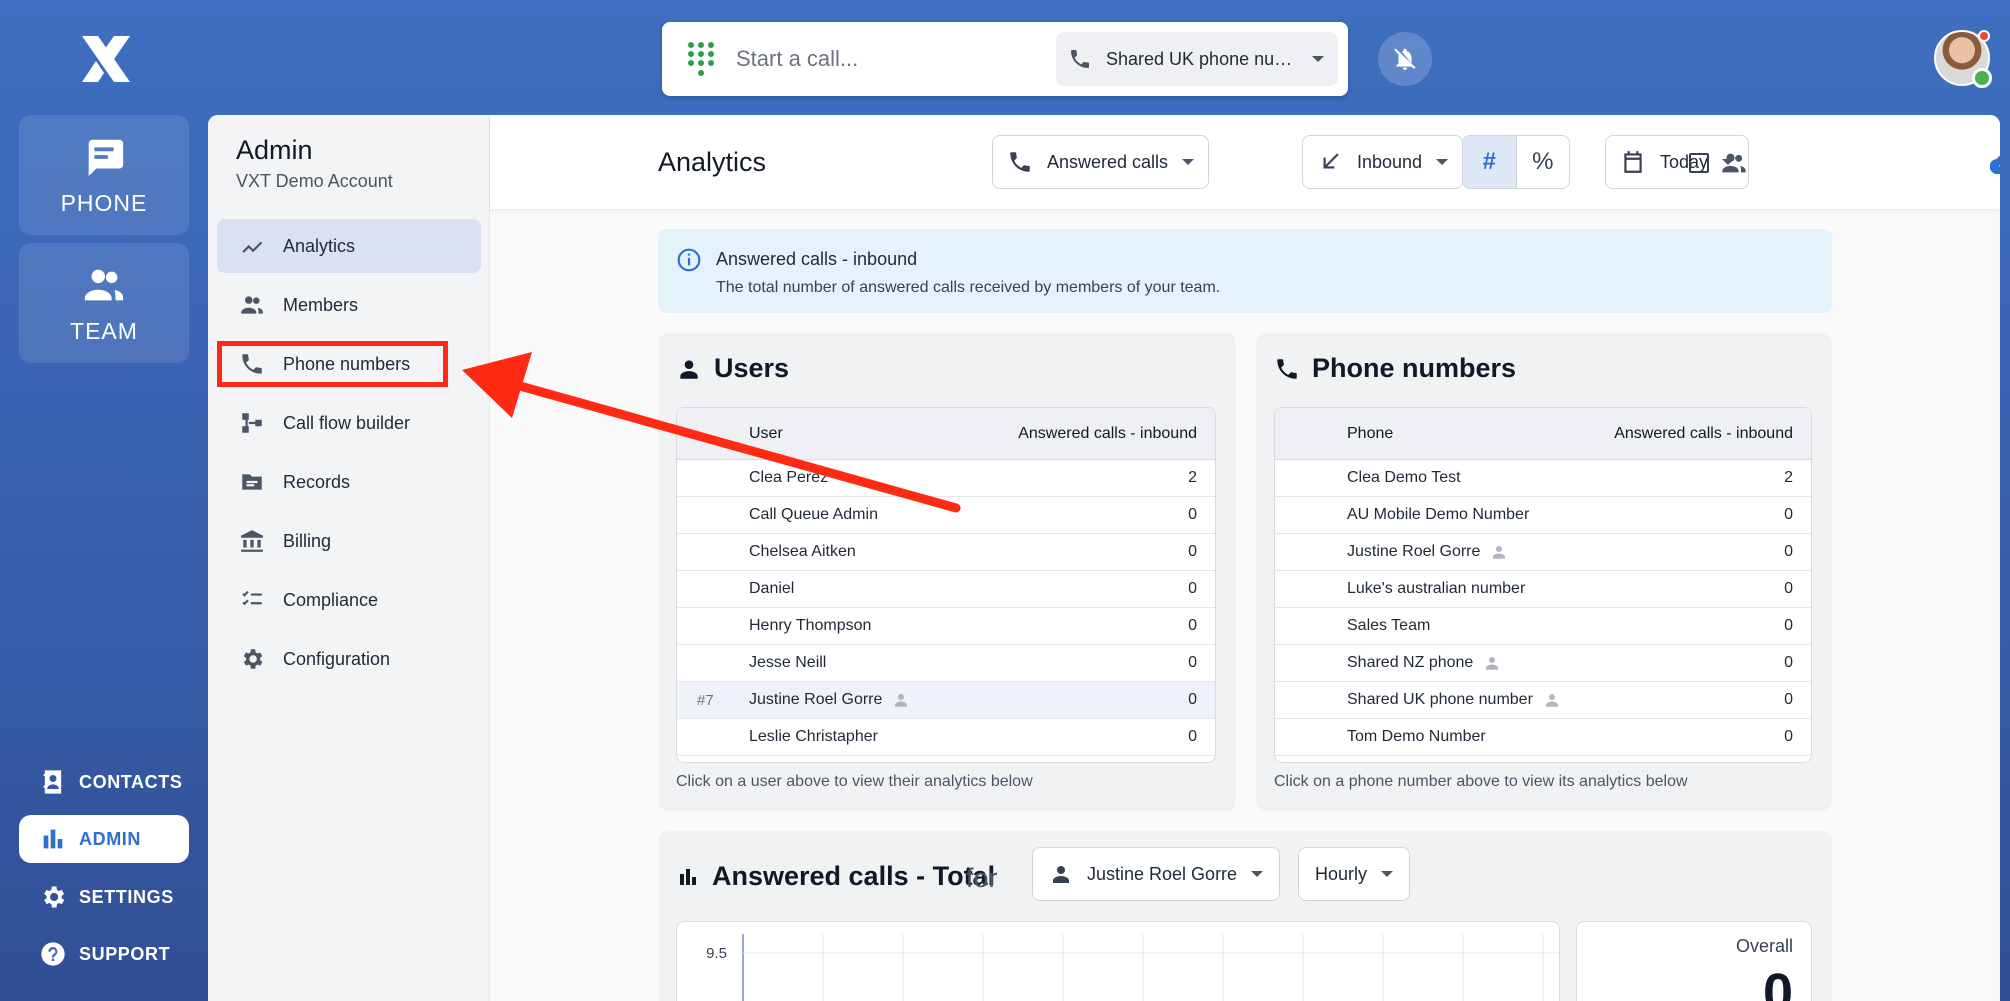 The image size is (2010, 1001). I want to click on row-name-cell: Justine Roel Gorre, so click(882, 700).